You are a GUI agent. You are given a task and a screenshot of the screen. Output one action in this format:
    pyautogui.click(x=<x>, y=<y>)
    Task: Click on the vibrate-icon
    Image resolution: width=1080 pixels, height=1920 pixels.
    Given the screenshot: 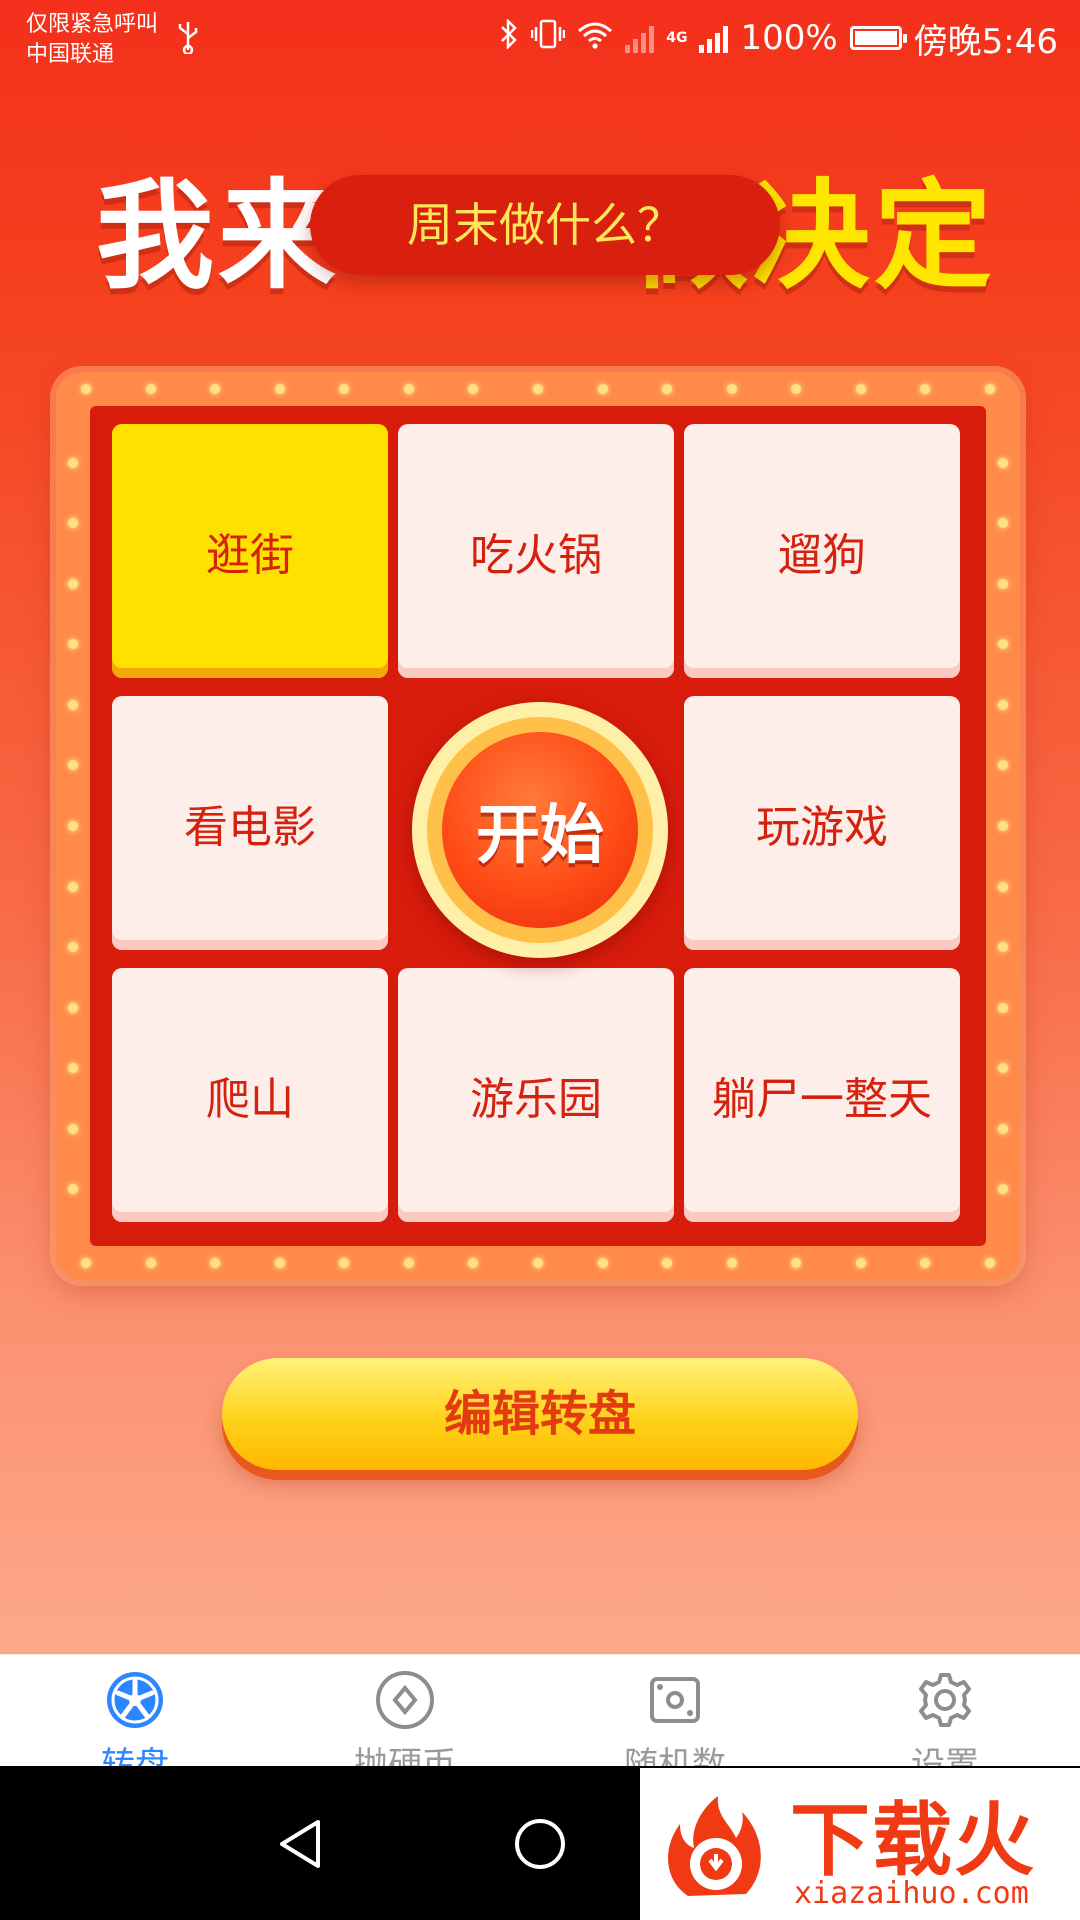 What is the action you would take?
    pyautogui.click(x=548, y=38)
    